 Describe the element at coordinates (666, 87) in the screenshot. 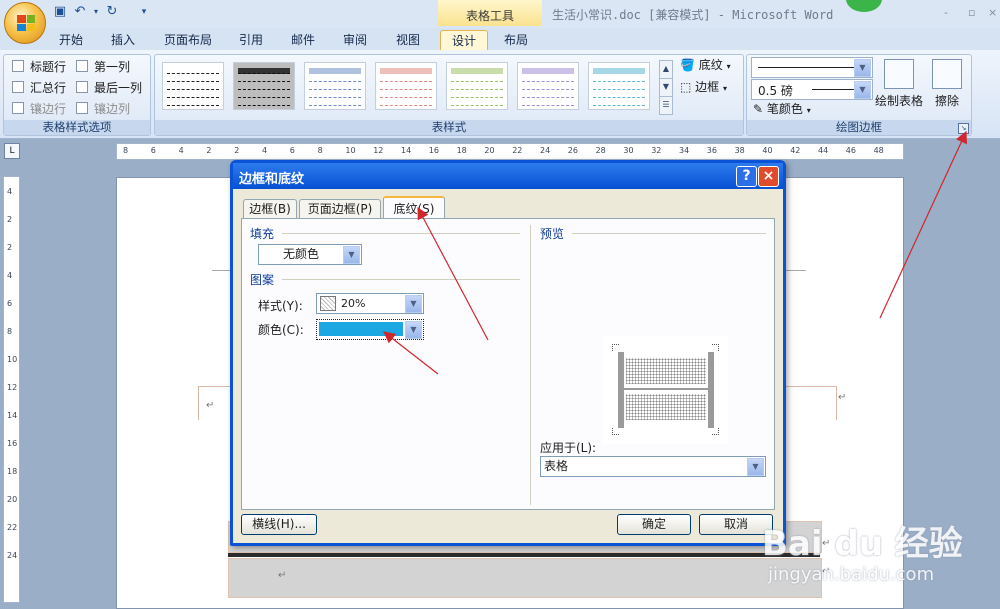

I see `gallery-down-button: ▼` at that location.